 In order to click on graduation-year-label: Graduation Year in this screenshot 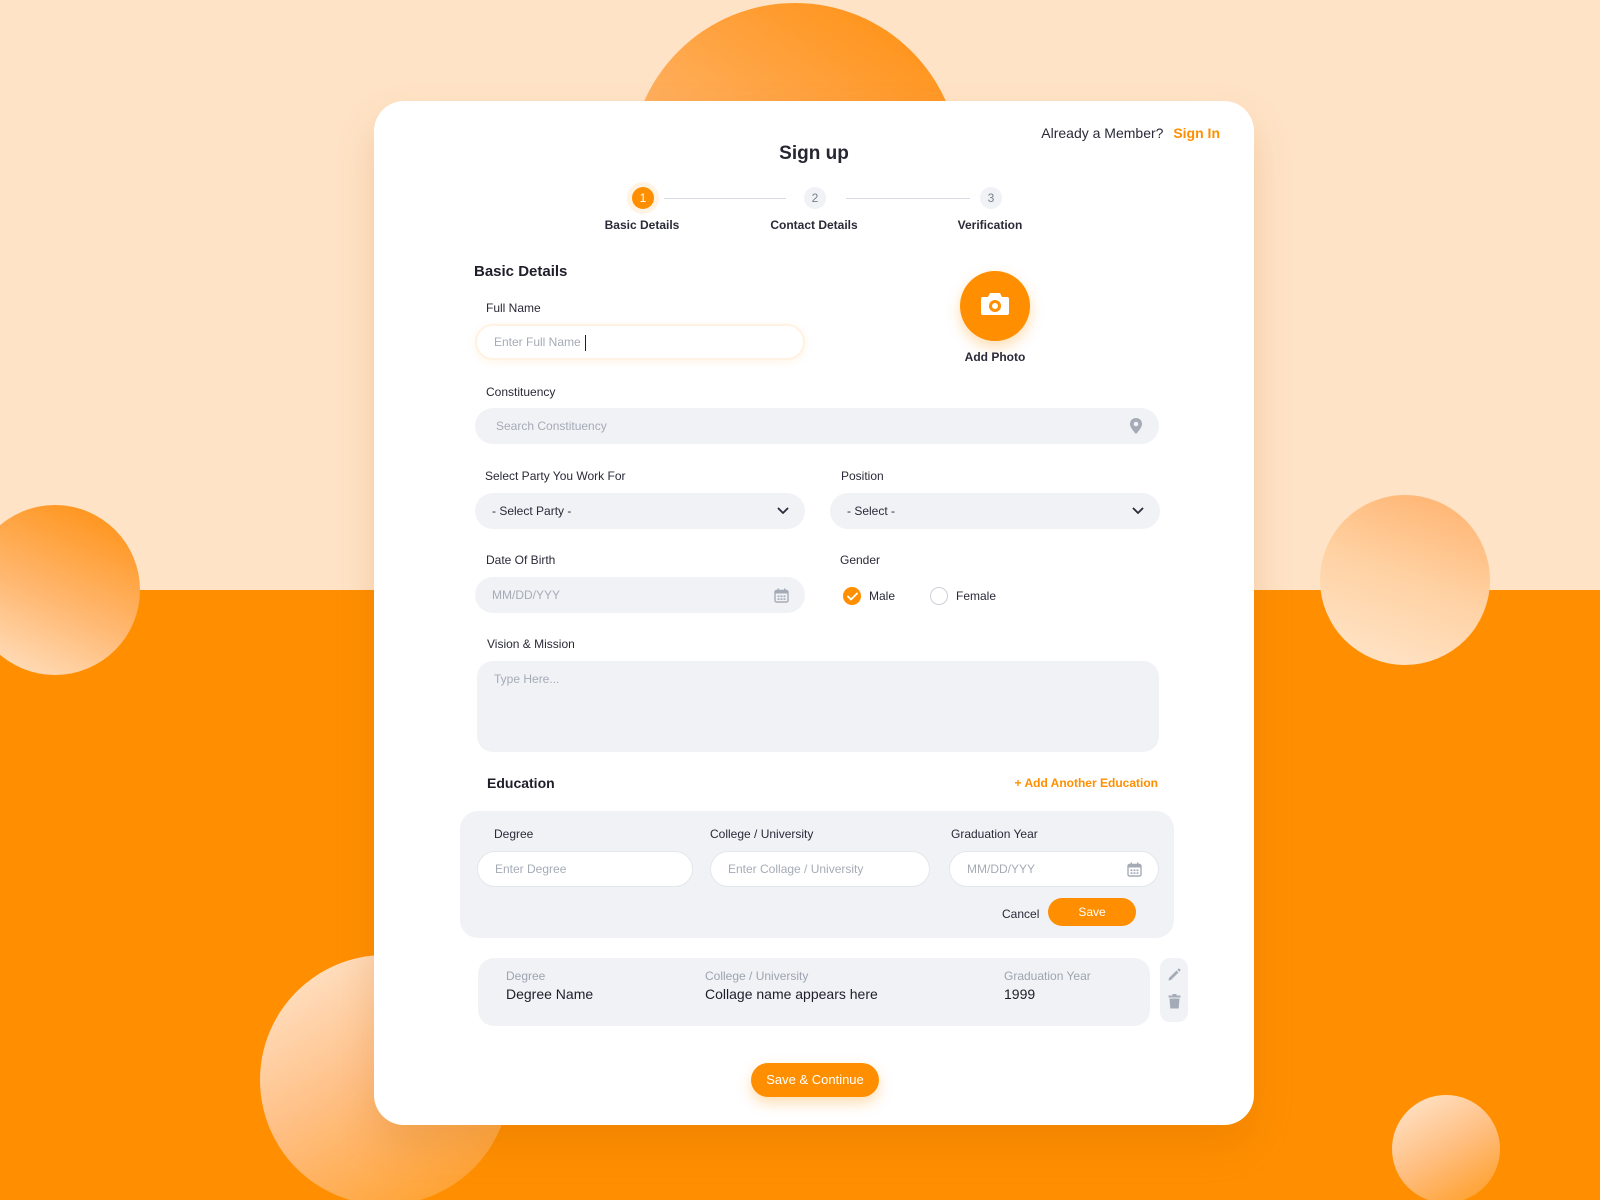, I will do `click(994, 834)`.